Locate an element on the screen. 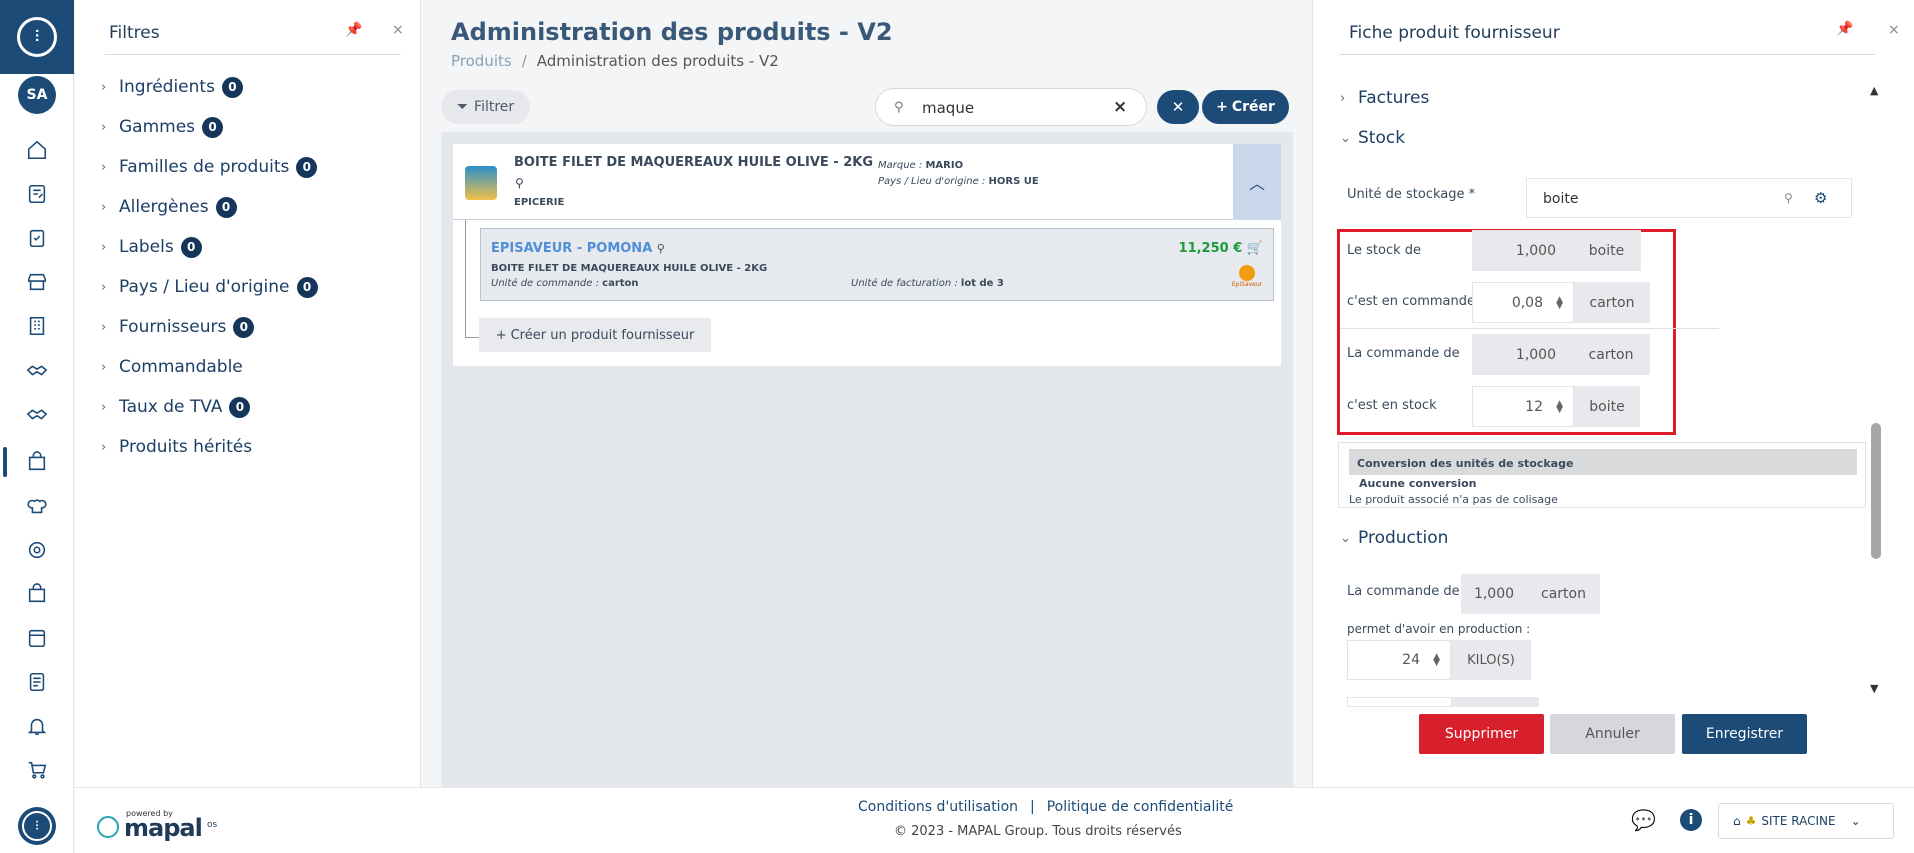 The width and height of the screenshot is (1914, 853). site-selector: ⌂ ♣ SITE RACINE ⌄ is located at coordinates (1806, 821).